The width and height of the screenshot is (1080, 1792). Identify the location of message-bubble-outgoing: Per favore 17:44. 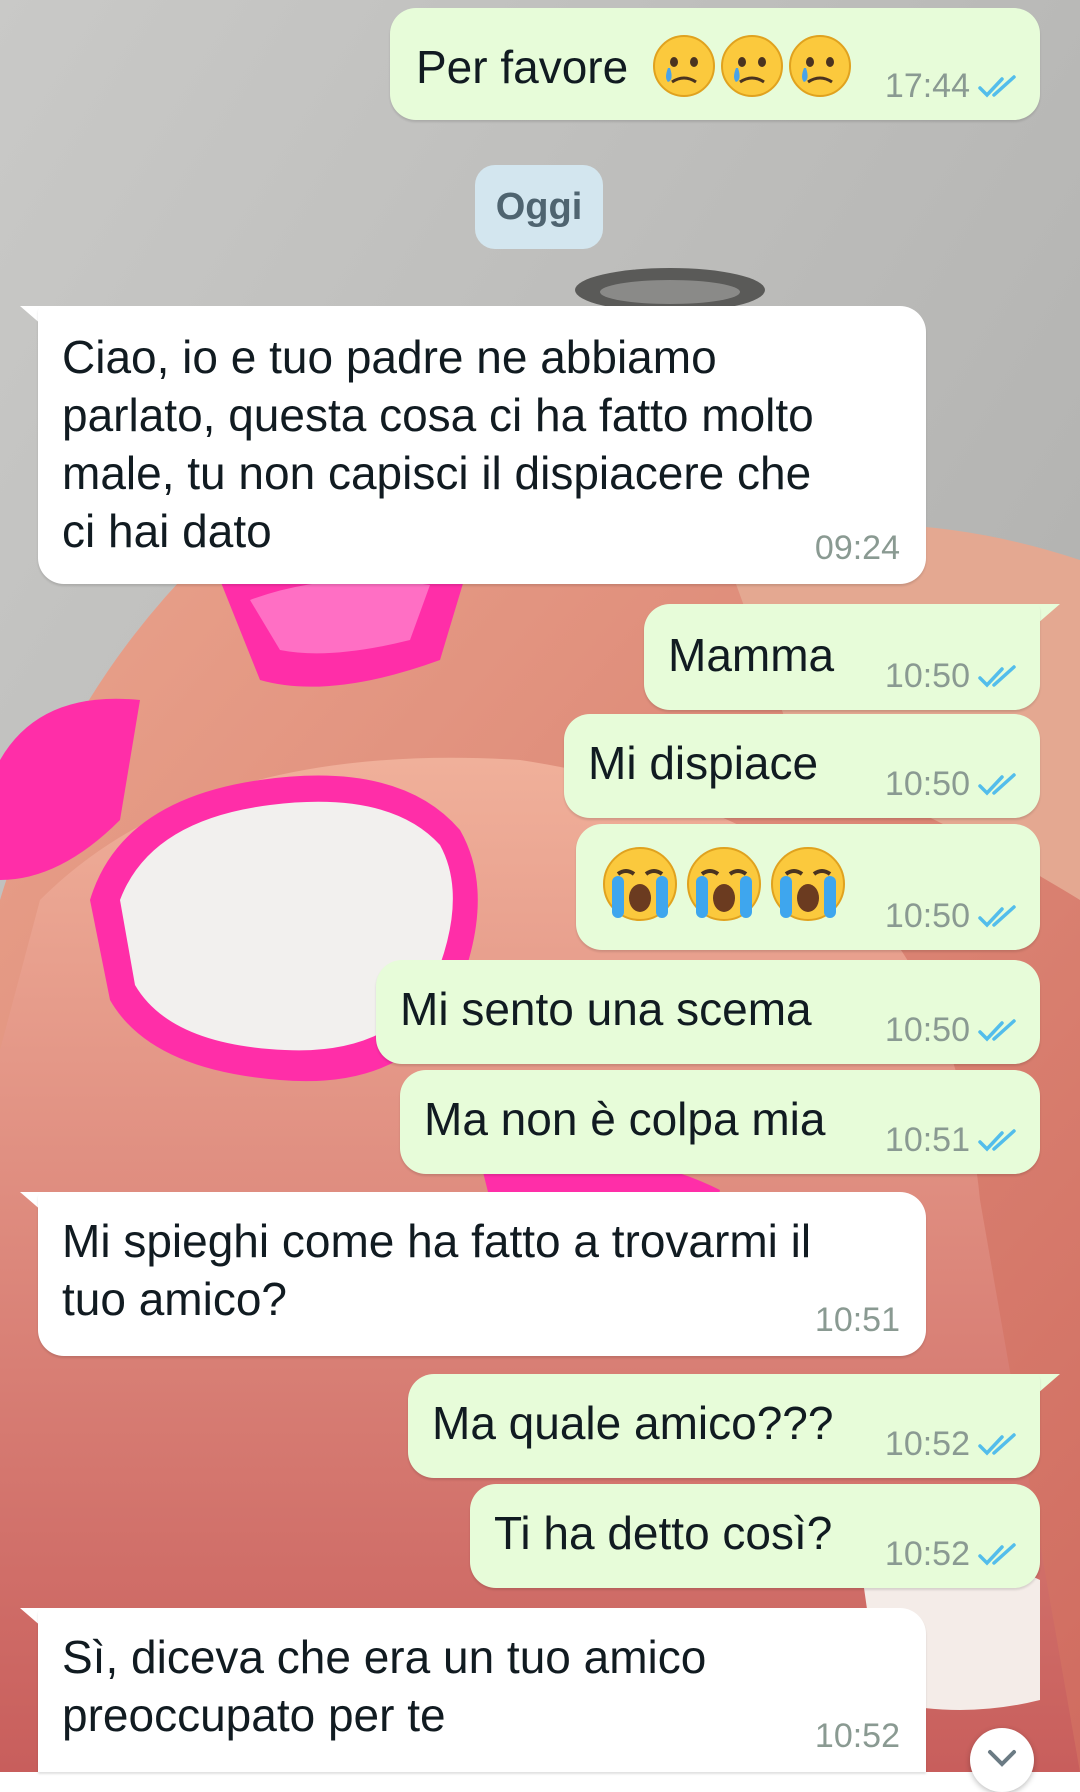
(715, 64).